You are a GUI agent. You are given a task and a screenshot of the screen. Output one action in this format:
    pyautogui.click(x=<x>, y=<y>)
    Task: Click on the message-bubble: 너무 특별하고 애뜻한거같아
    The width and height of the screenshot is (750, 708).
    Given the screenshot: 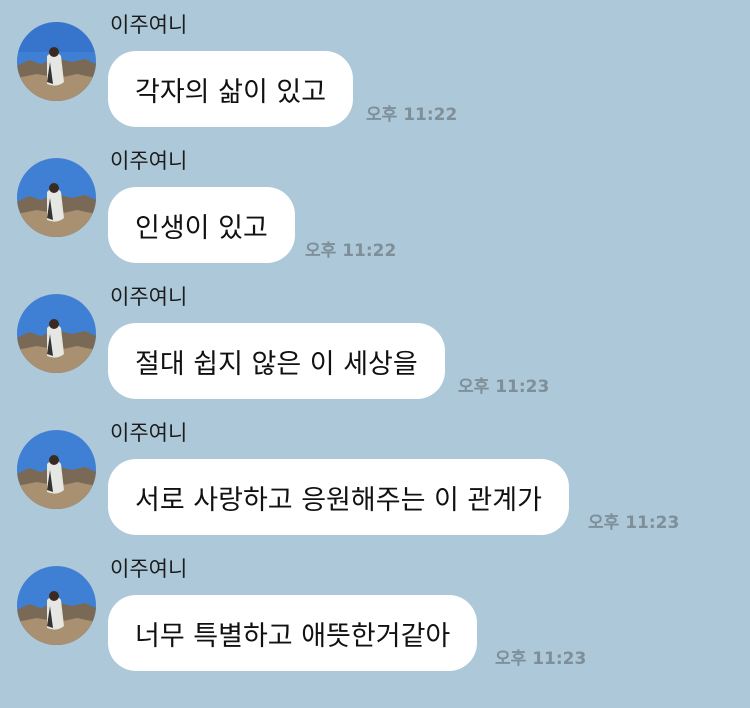 What is the action you would take?
    pyautogui.click(x=293, y=633)
    